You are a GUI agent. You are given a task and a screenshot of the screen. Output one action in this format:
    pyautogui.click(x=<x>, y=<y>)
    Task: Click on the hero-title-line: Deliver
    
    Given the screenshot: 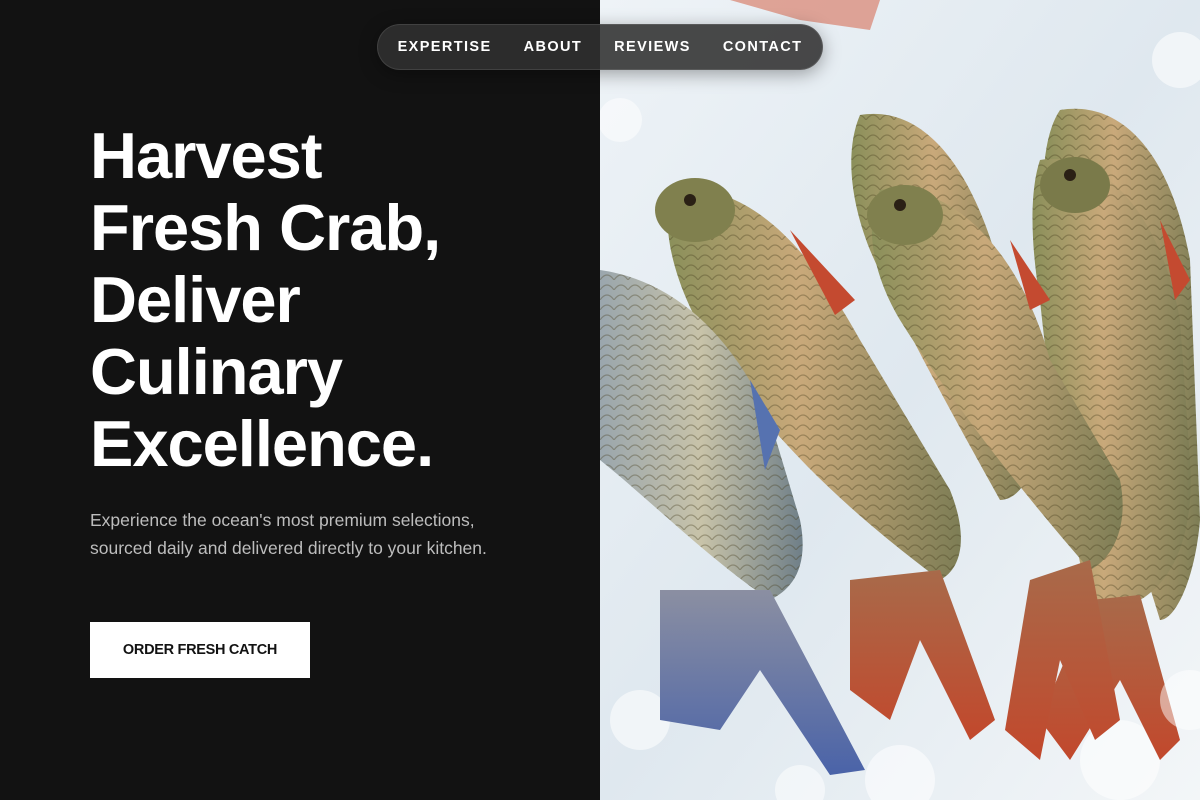 What is the action you would take?
    pyautogui.click(x=195, y=299)
    